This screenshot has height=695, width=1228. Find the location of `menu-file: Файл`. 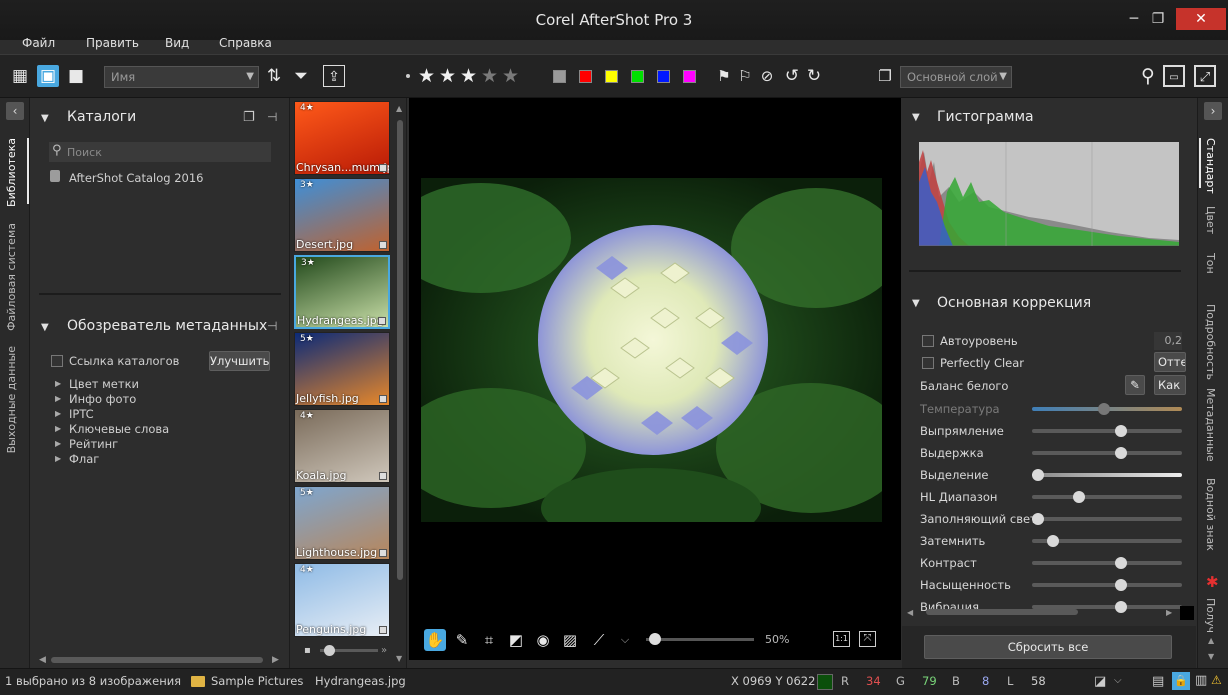

menu-file: Файл is located at coordinates (38, 43).